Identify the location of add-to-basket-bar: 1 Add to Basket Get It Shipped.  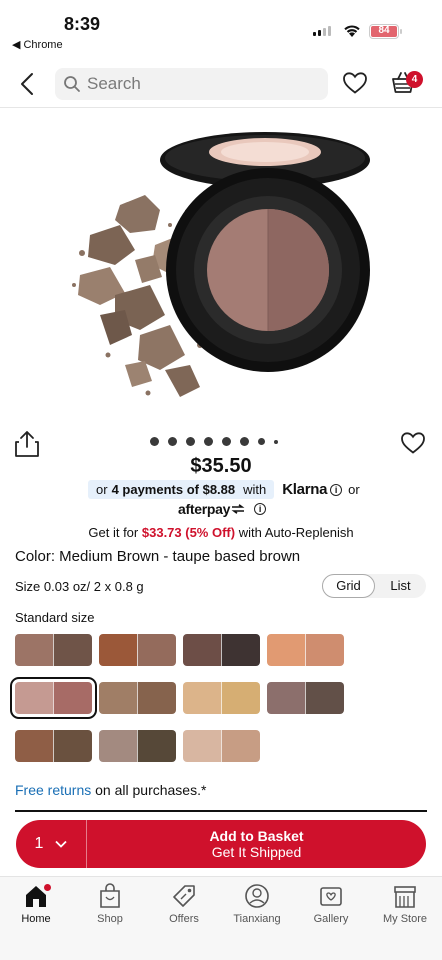
(221, 844).